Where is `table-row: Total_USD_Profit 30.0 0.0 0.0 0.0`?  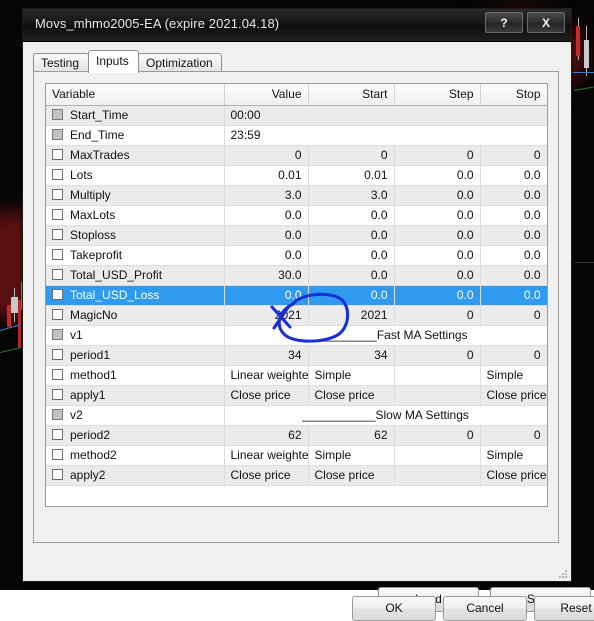
table-row: Total_USD_Profit 30.0 0.0 0.0 0.0 is located at coordinates (296, 275).